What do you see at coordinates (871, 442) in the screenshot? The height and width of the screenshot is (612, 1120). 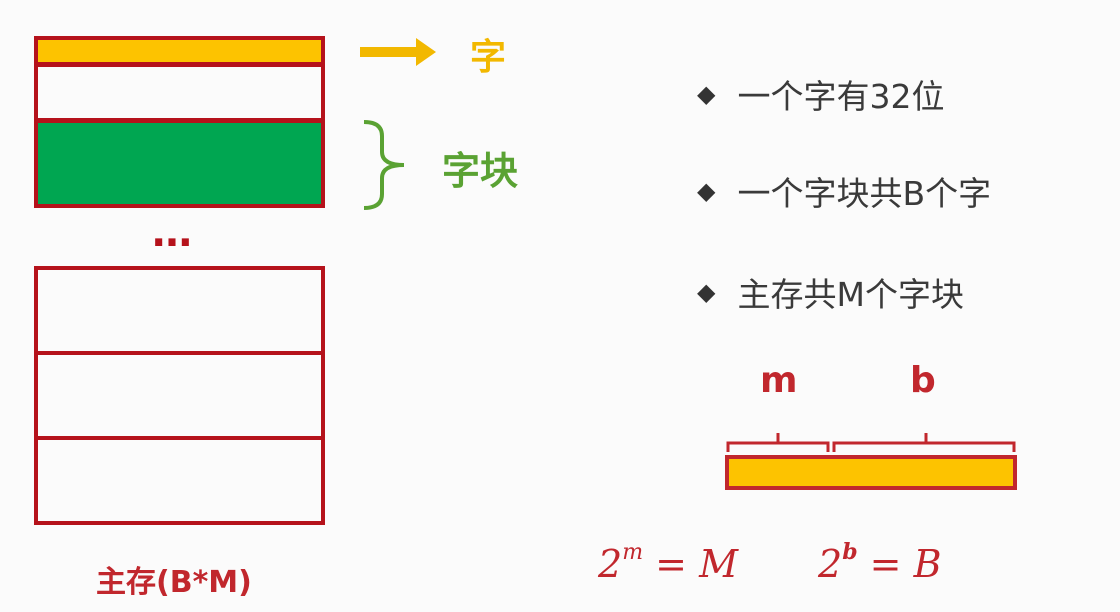 I see `address-brace-icon` at bounding box center [871, 442].